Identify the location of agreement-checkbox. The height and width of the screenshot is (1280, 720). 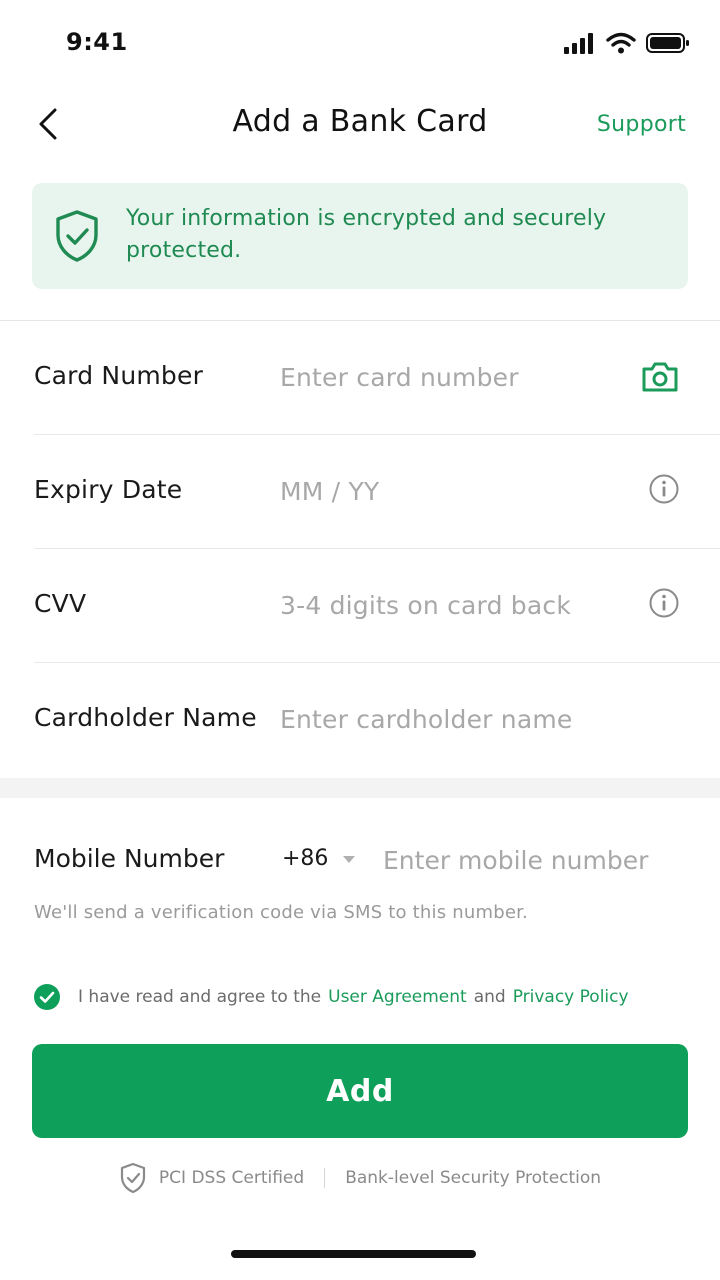
(47, 997).